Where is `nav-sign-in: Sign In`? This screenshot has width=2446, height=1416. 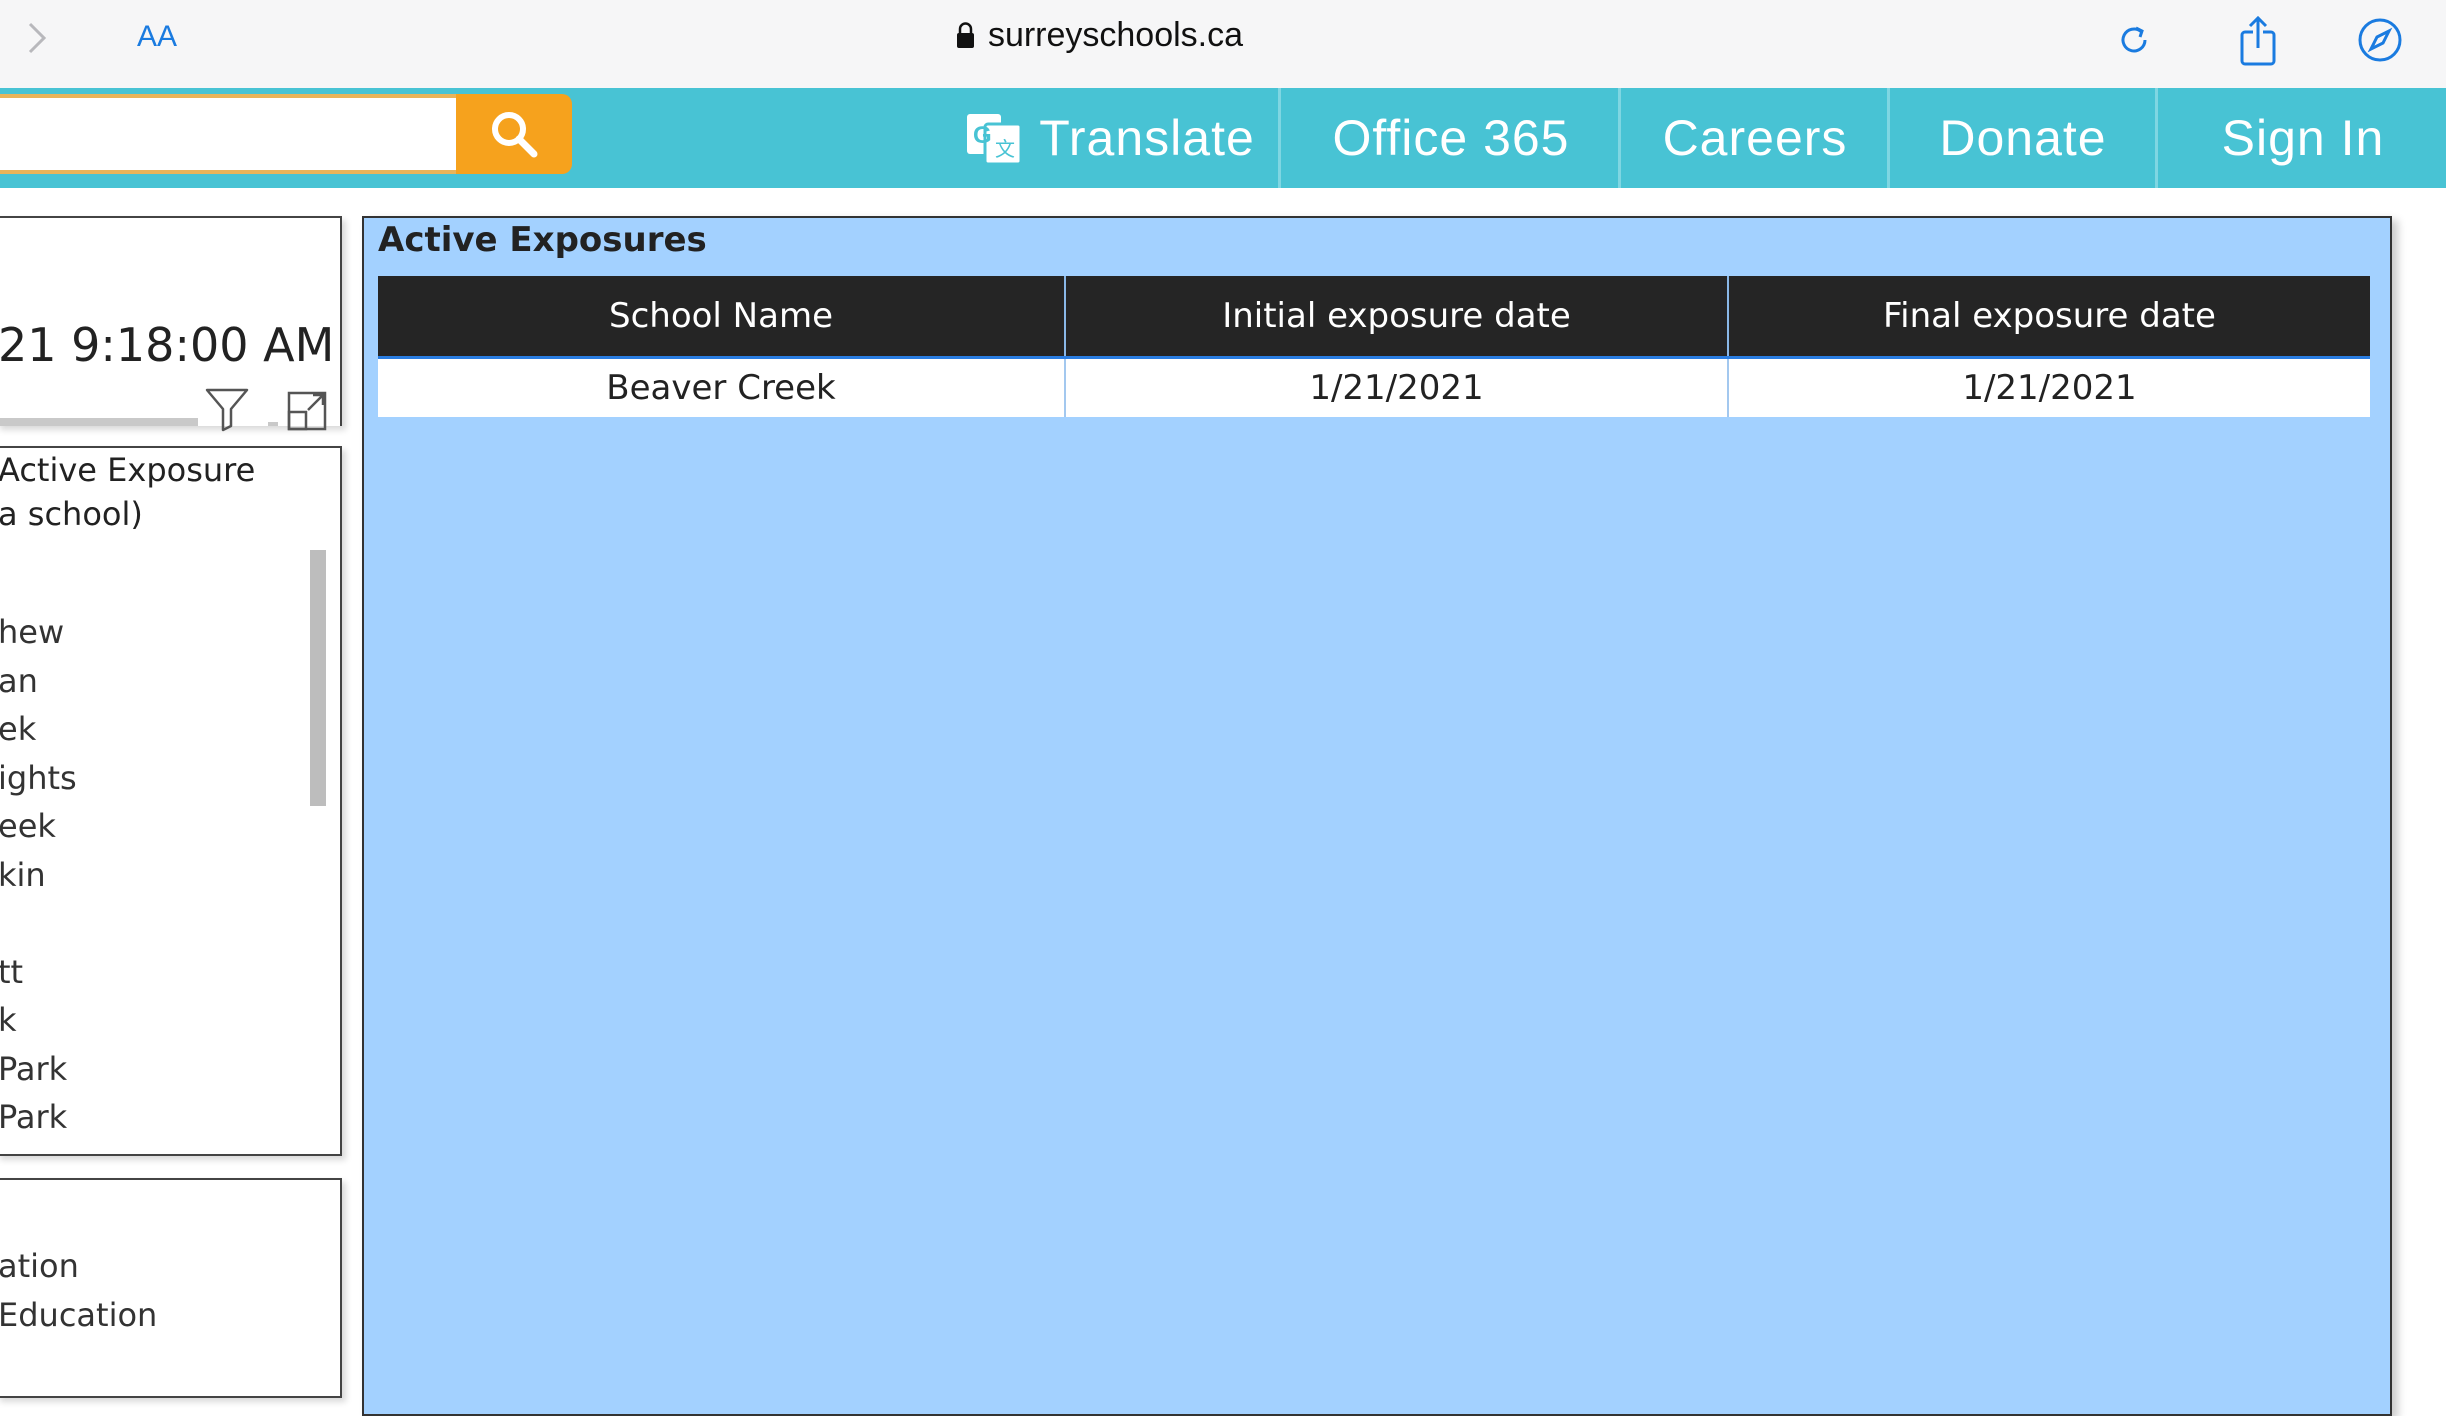
nav-sign-in: Sign In is located at coordinates (2302, 138).